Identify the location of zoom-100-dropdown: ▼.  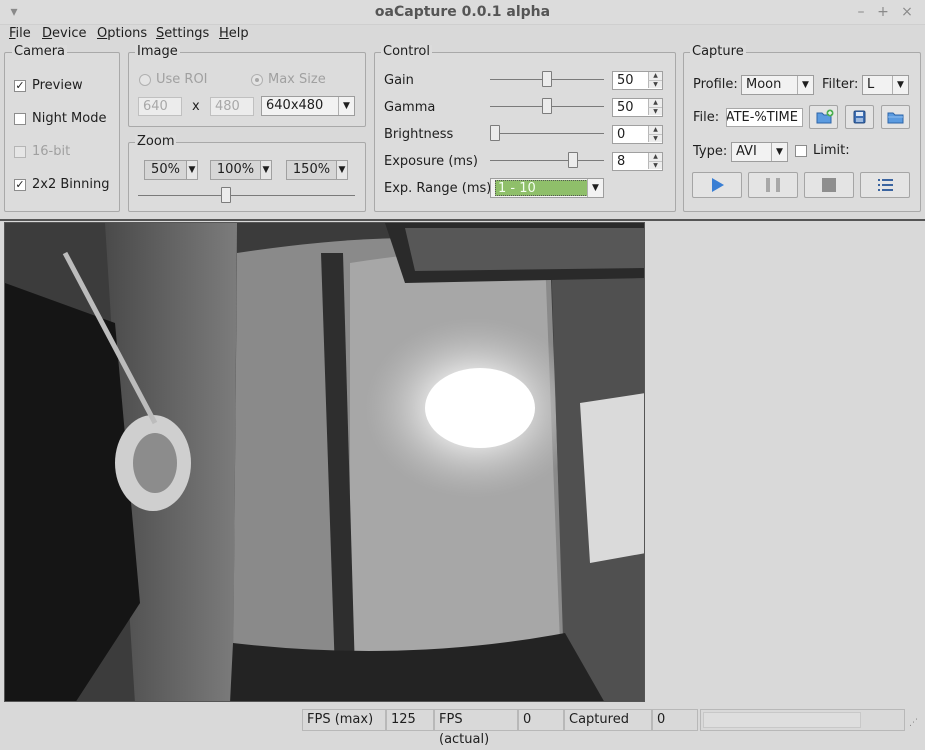
(266, 170).